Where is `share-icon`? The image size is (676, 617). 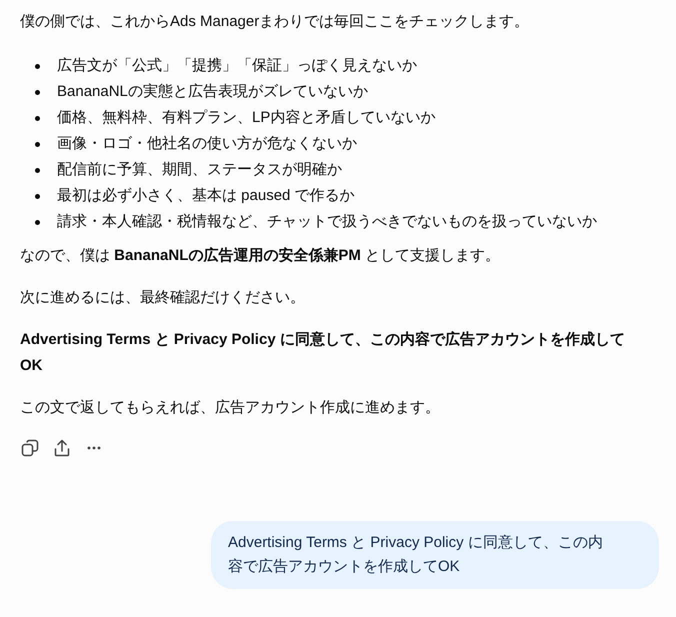 share-icon is located at coordinates (62, 448).